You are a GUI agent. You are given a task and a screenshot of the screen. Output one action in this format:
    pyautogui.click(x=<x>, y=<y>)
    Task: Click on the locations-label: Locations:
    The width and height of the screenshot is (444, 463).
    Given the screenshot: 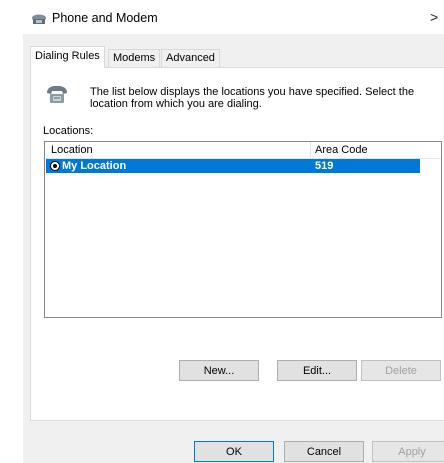 What is the action you would take?
    pyautogui.click(x=68, y=131)
    